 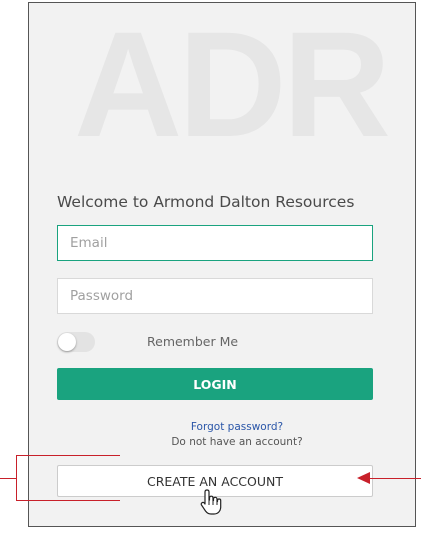 What do you see at coordinates (193, 341) in the screenshot?
I see `remember-me-label: Remember Me` at bounding box center [193, 341].